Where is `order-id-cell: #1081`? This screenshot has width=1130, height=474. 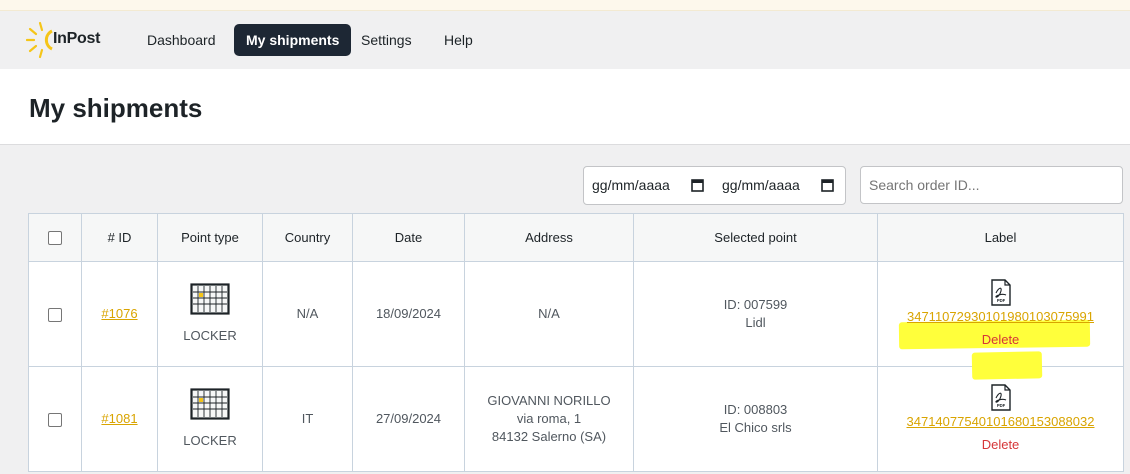 order-id-cell: #1081 is located at coordinates (119, 419).